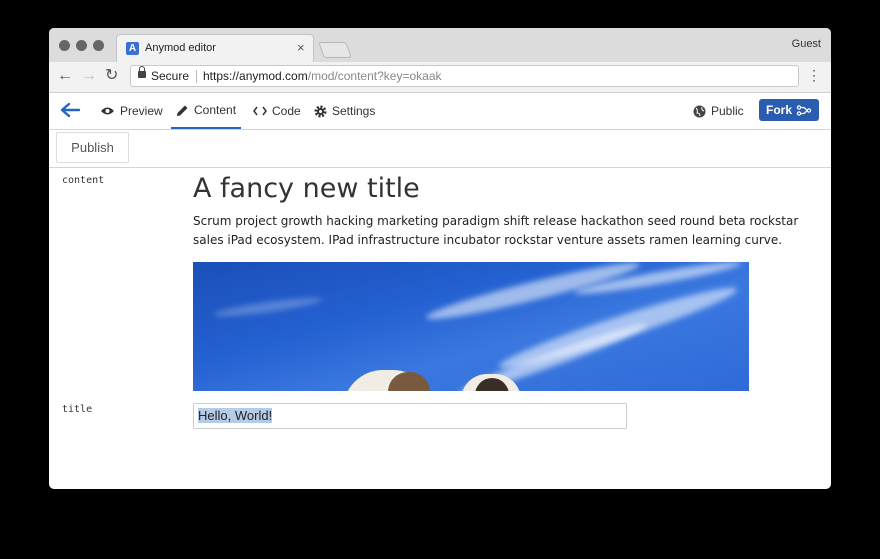 The width and height of the screenshot is (880, 559). What do you see at coordinates (182, 110) in the screenshot?
I see `pencil-icon` at bounding box center [182, 110].